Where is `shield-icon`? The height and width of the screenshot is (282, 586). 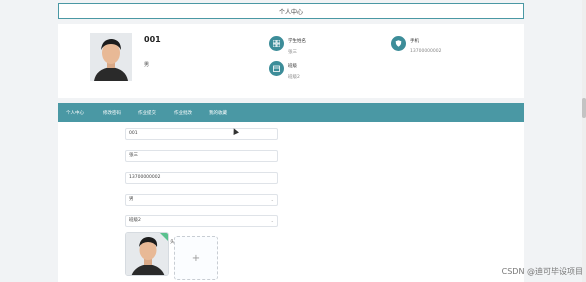 shield-icon is located at coordinates (398, 43).